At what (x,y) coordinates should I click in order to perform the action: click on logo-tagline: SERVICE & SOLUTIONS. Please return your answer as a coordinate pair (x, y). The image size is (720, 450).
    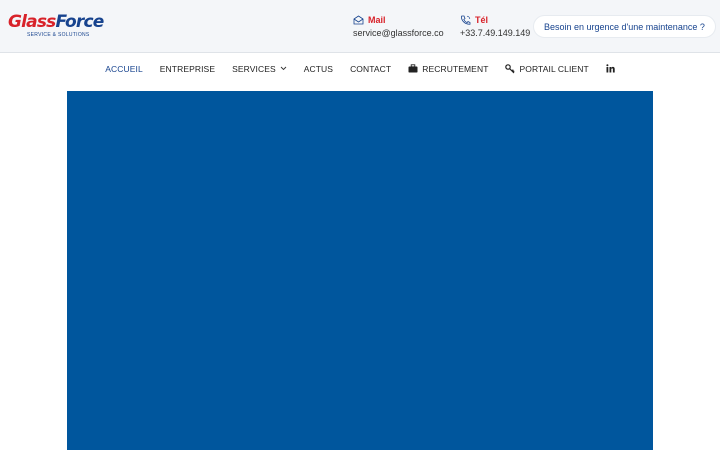
    Looking at the image, I should click on (58, 35).